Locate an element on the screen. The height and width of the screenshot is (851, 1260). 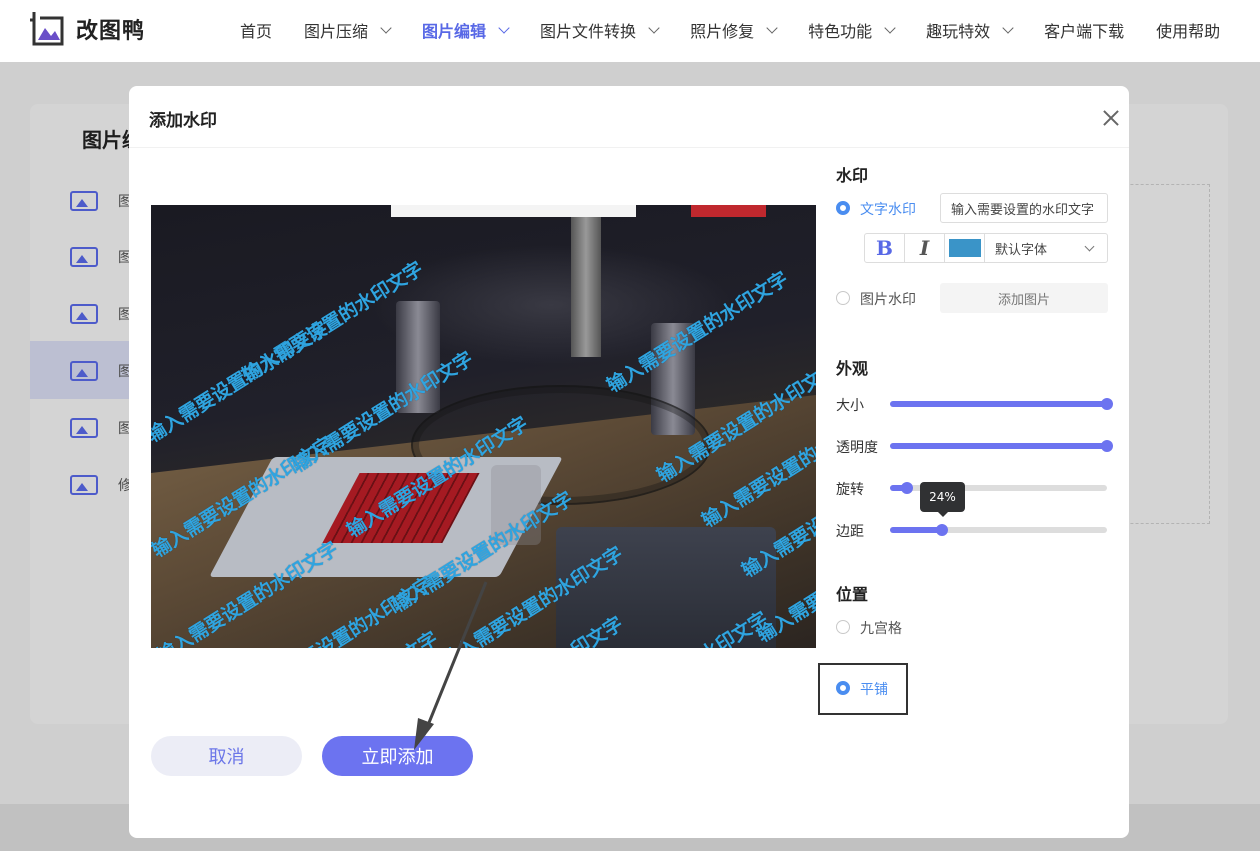
nav-item: 图片压缩 is located at coordinates (348, 30).